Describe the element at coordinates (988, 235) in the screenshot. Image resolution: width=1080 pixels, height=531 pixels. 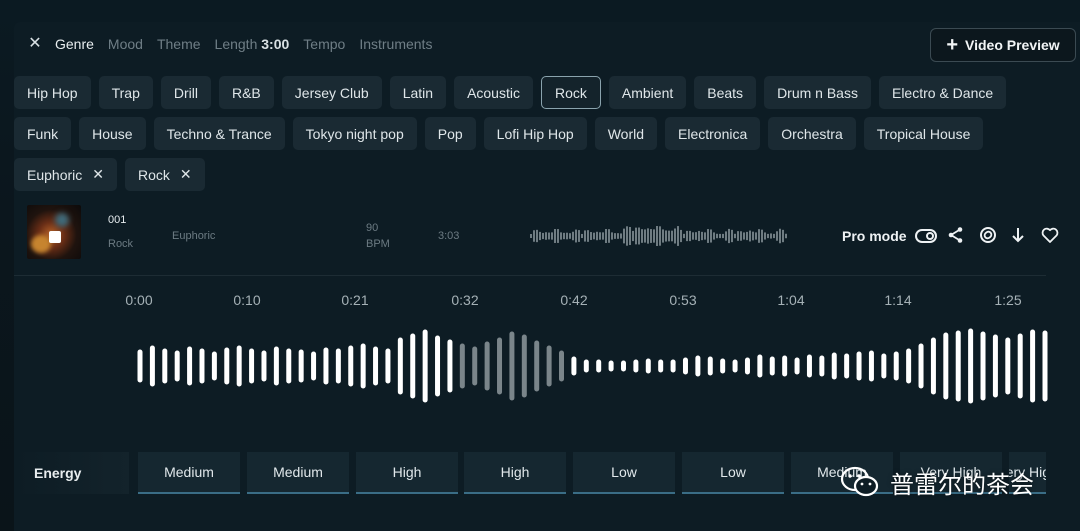
I see `link-icon` at that location.